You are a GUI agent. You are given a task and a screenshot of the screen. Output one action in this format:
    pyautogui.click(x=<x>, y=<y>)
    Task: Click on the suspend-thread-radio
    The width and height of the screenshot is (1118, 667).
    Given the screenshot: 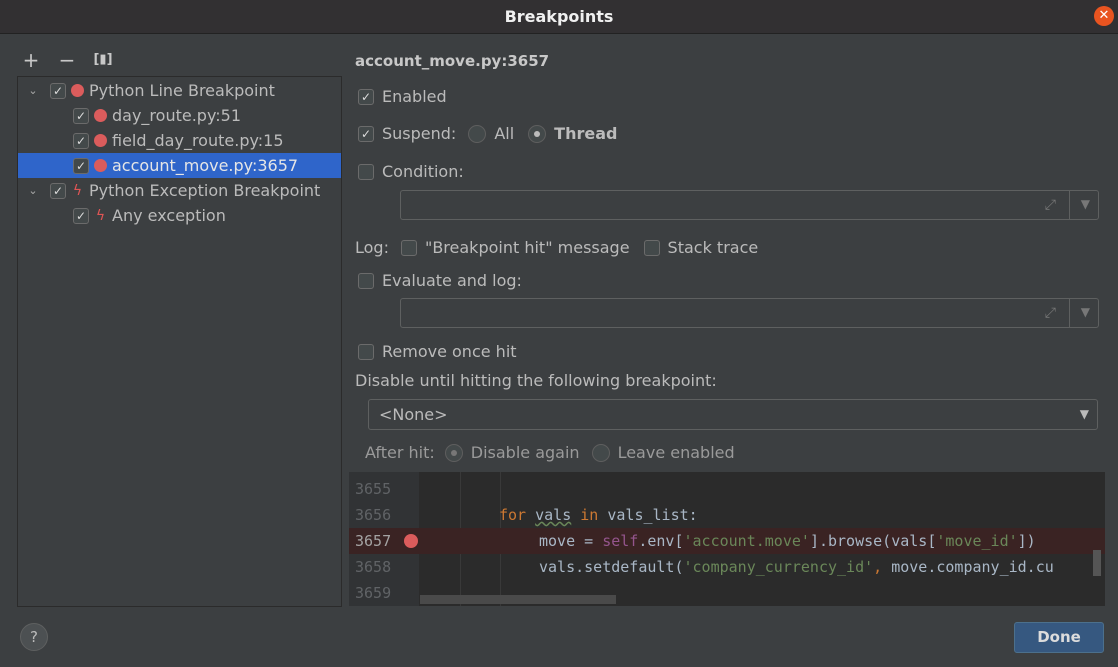 What is the action you would take?
    pyautogui.click(x=537, y=133)
    